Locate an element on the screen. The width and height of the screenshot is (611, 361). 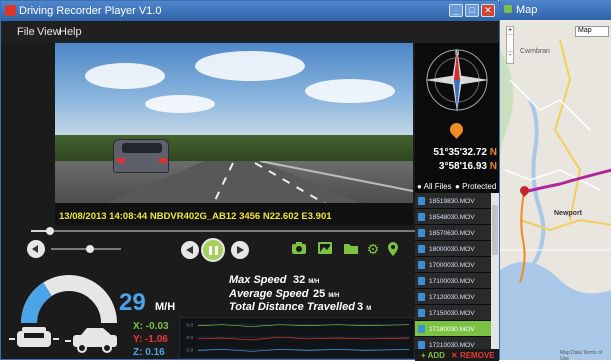
settings-gear-icon: ⚙ is located at coordinates (373, 249).